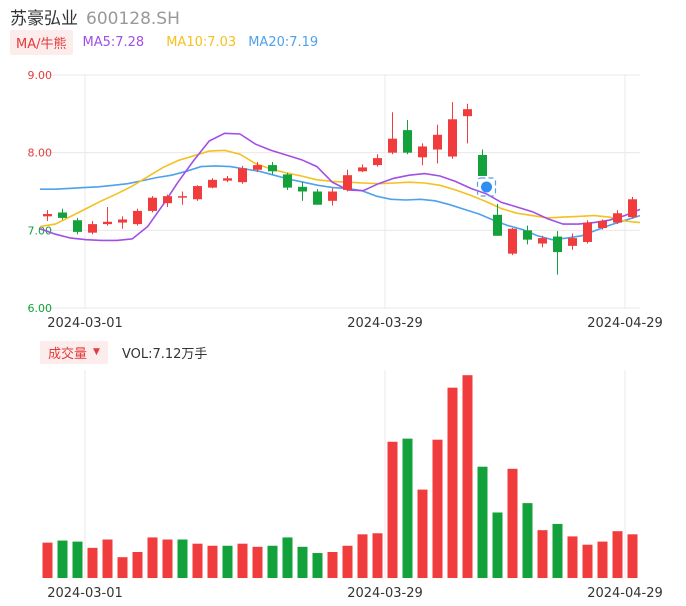  What do you see at coordinates (340, 203) in the screenshot?
I see `ma20-line` at bounding box center [340, 203].